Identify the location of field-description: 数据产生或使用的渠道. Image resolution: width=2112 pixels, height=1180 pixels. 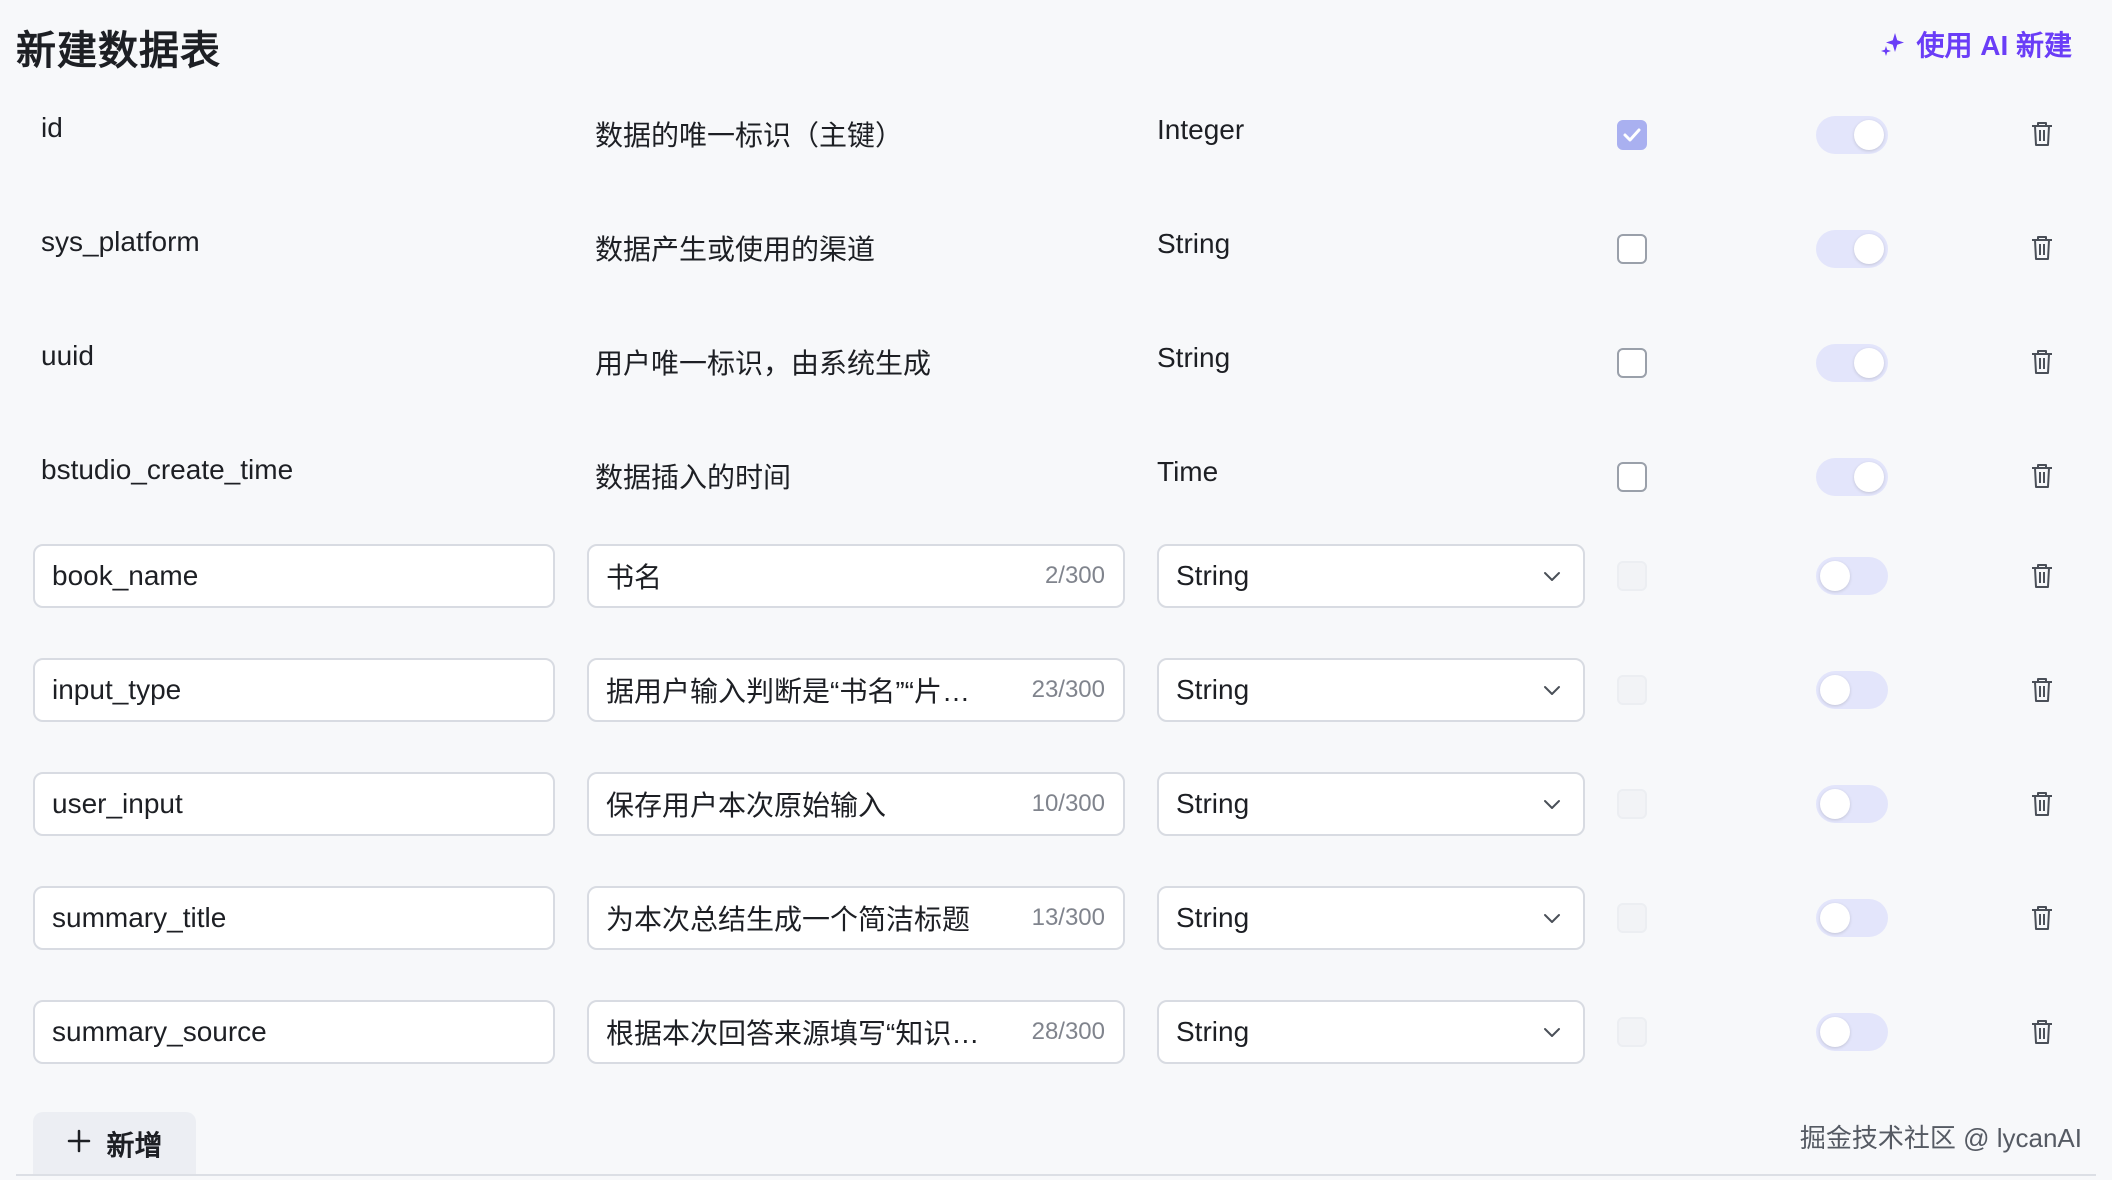
(735, 249).